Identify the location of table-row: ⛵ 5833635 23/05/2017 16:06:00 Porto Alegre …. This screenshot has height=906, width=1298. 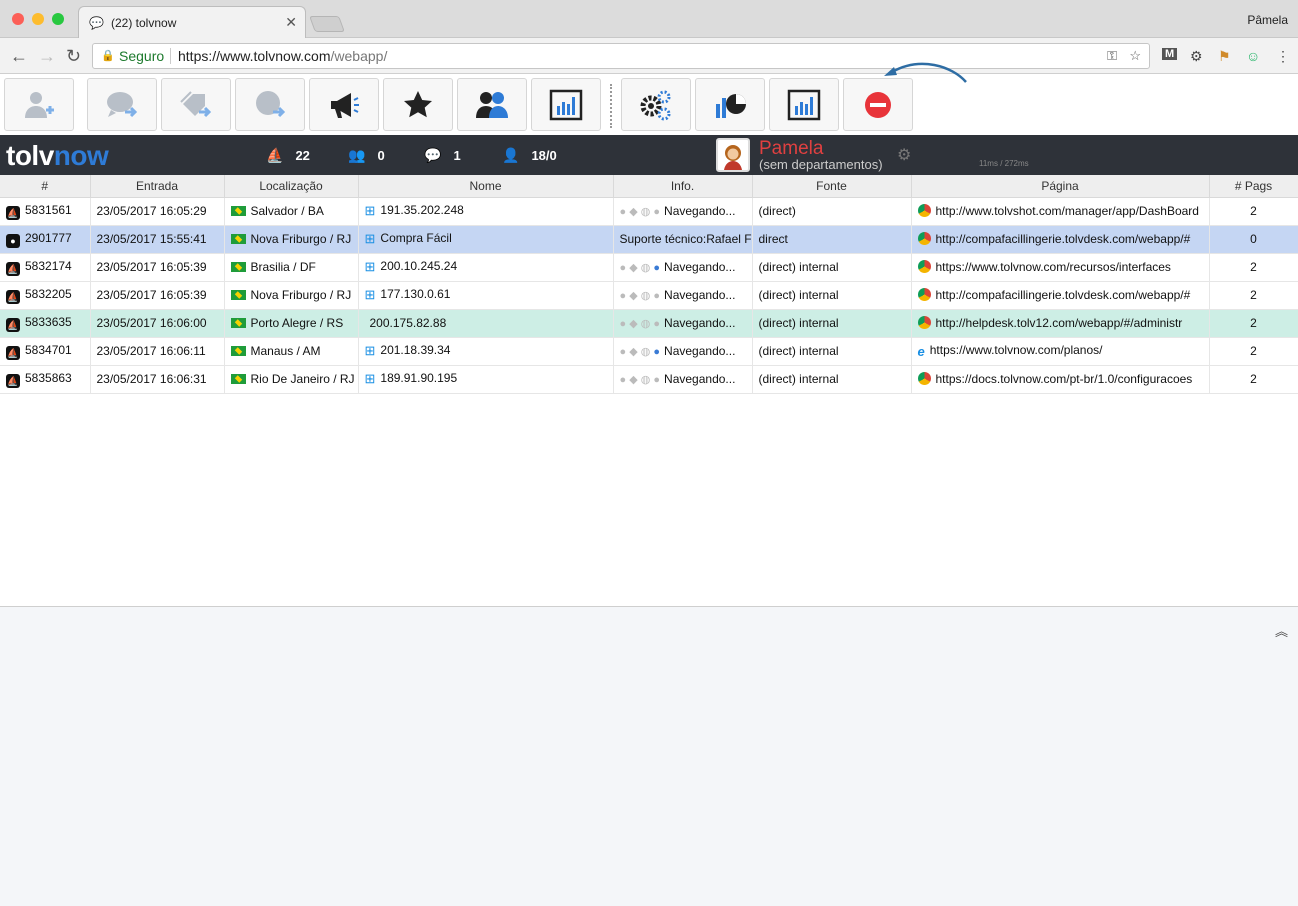
(649, 323).